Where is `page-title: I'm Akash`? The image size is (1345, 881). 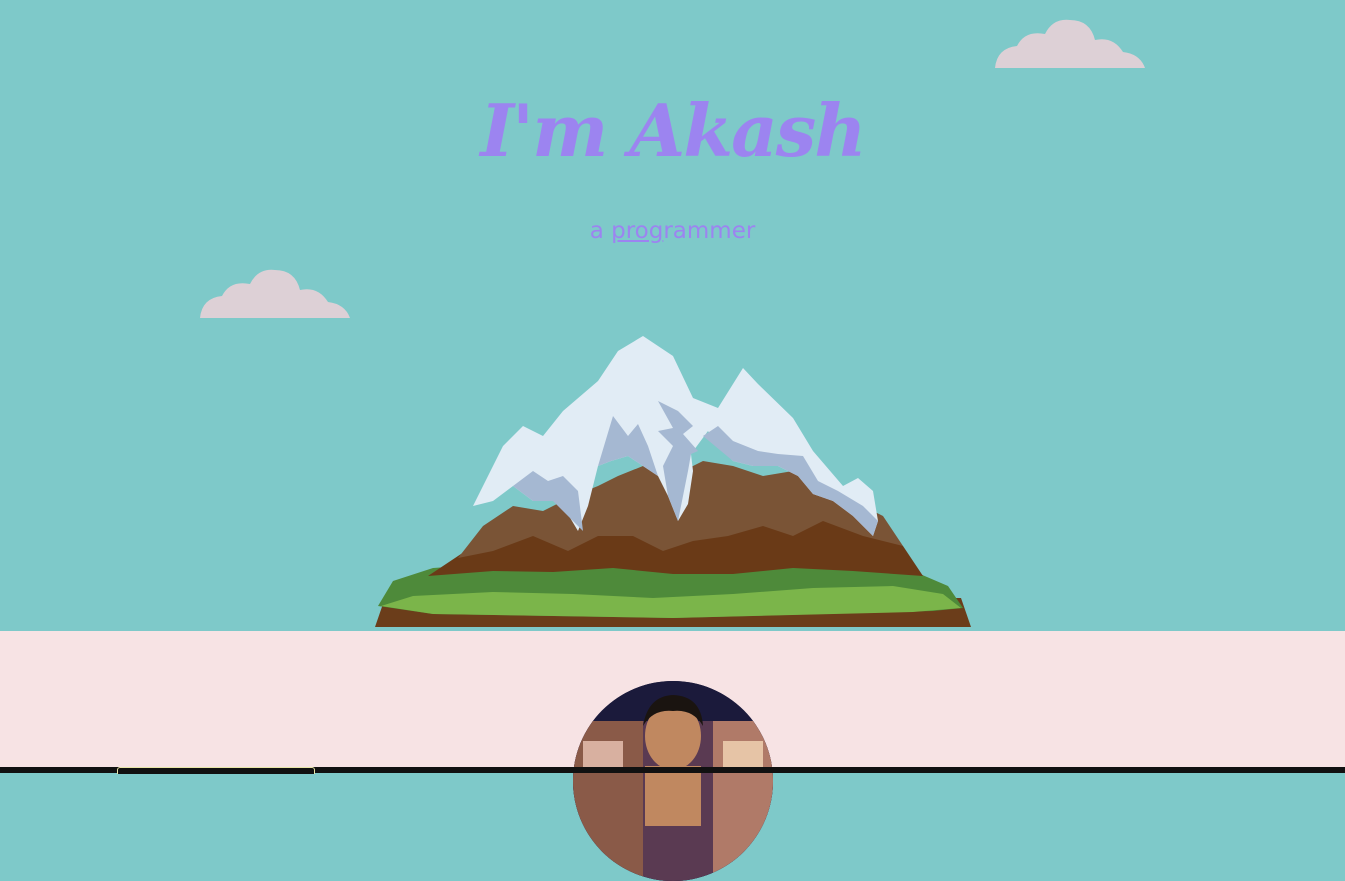 page-title: I'm Akash is located at coordinates (673, 130).